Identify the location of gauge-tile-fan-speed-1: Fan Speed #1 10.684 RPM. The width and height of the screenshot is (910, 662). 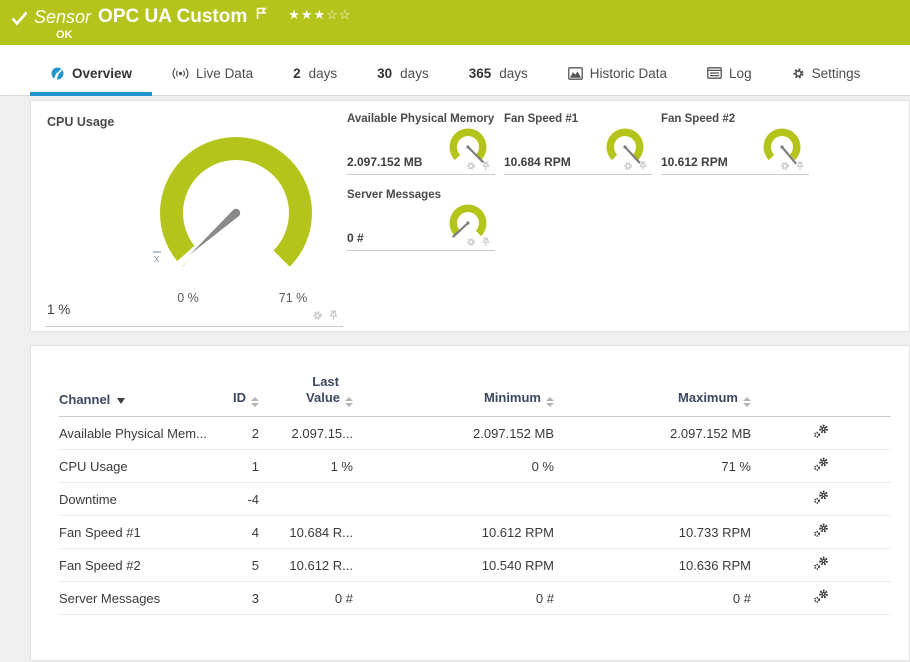
(578, 144).